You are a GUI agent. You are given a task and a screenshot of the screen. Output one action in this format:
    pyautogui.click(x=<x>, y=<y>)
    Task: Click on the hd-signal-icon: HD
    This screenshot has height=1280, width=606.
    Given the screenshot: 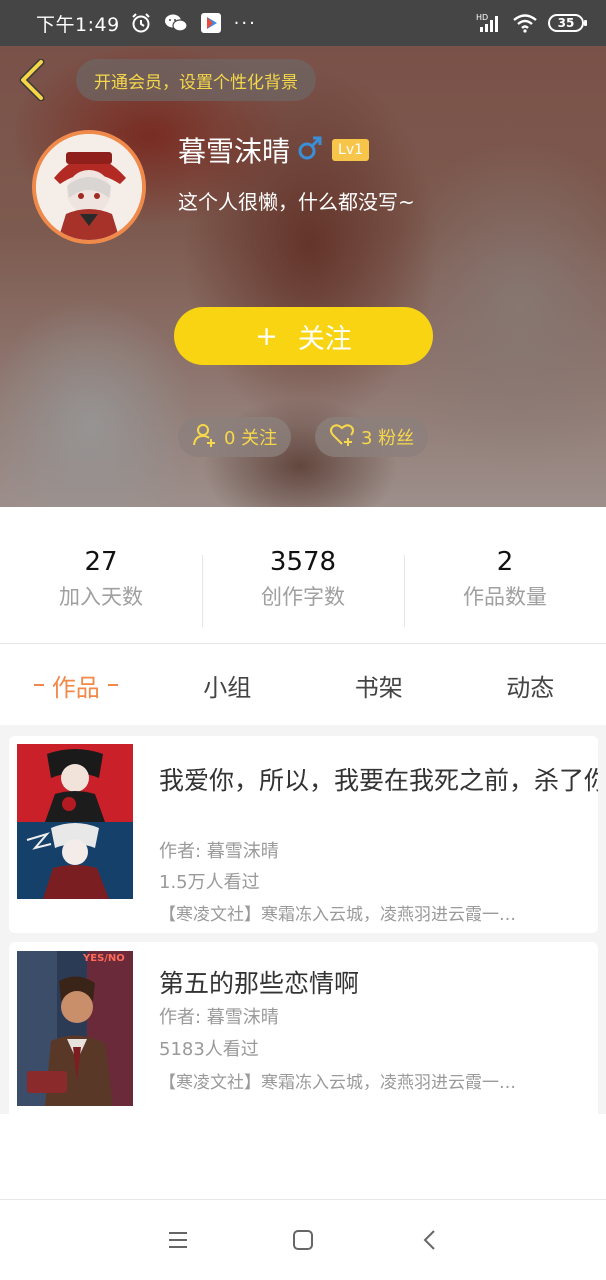 What is the action you would take?
    pyautogui.click(x=489, y=23)
    